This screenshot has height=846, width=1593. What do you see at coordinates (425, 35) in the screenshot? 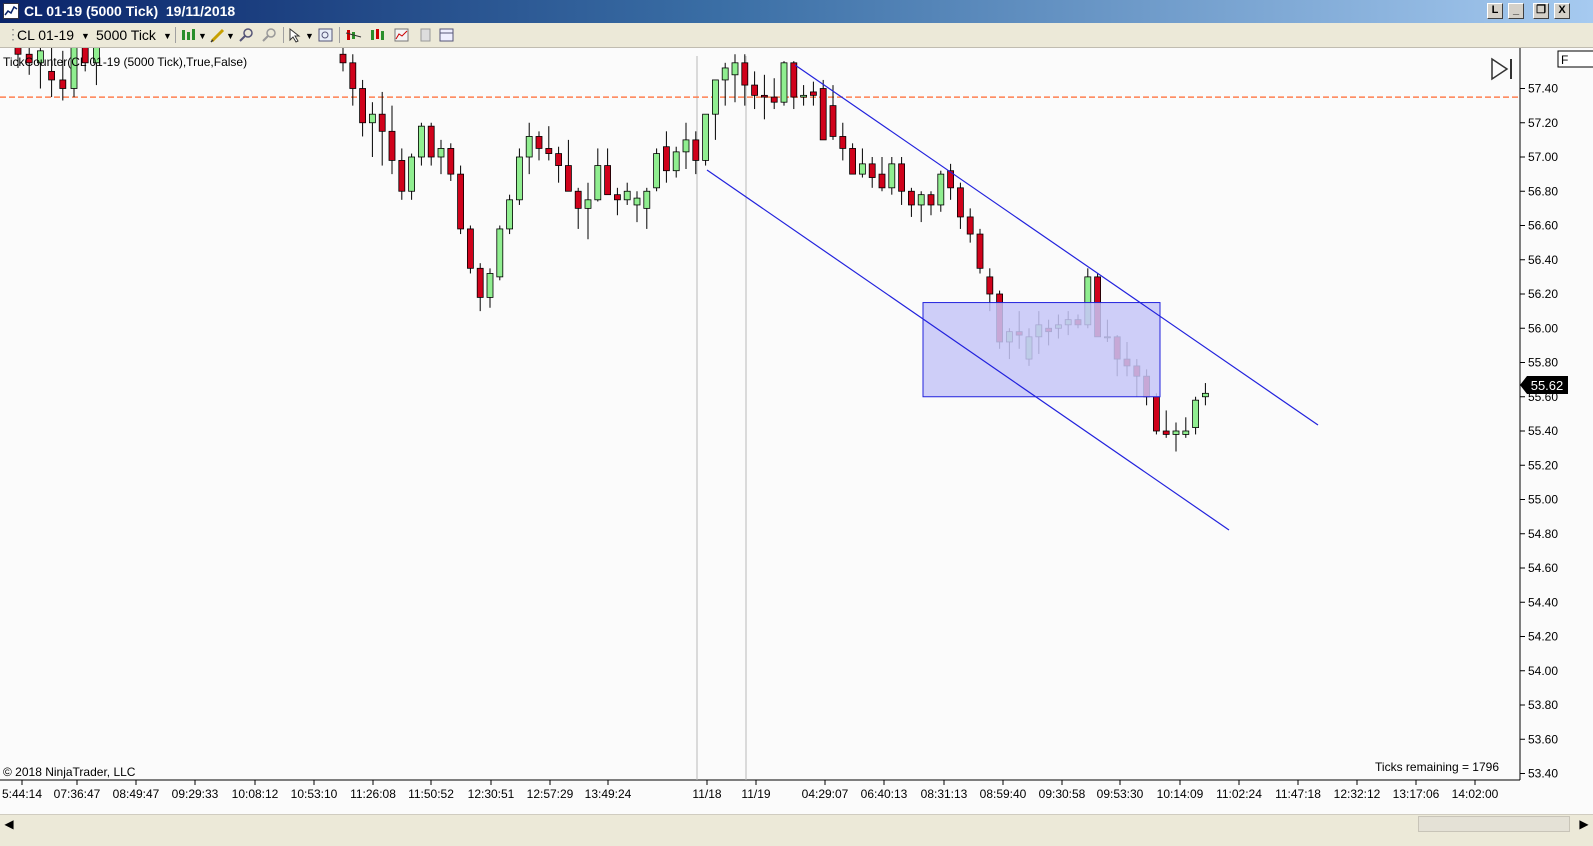
I see `template-icon` at bounding box center [425, 35].